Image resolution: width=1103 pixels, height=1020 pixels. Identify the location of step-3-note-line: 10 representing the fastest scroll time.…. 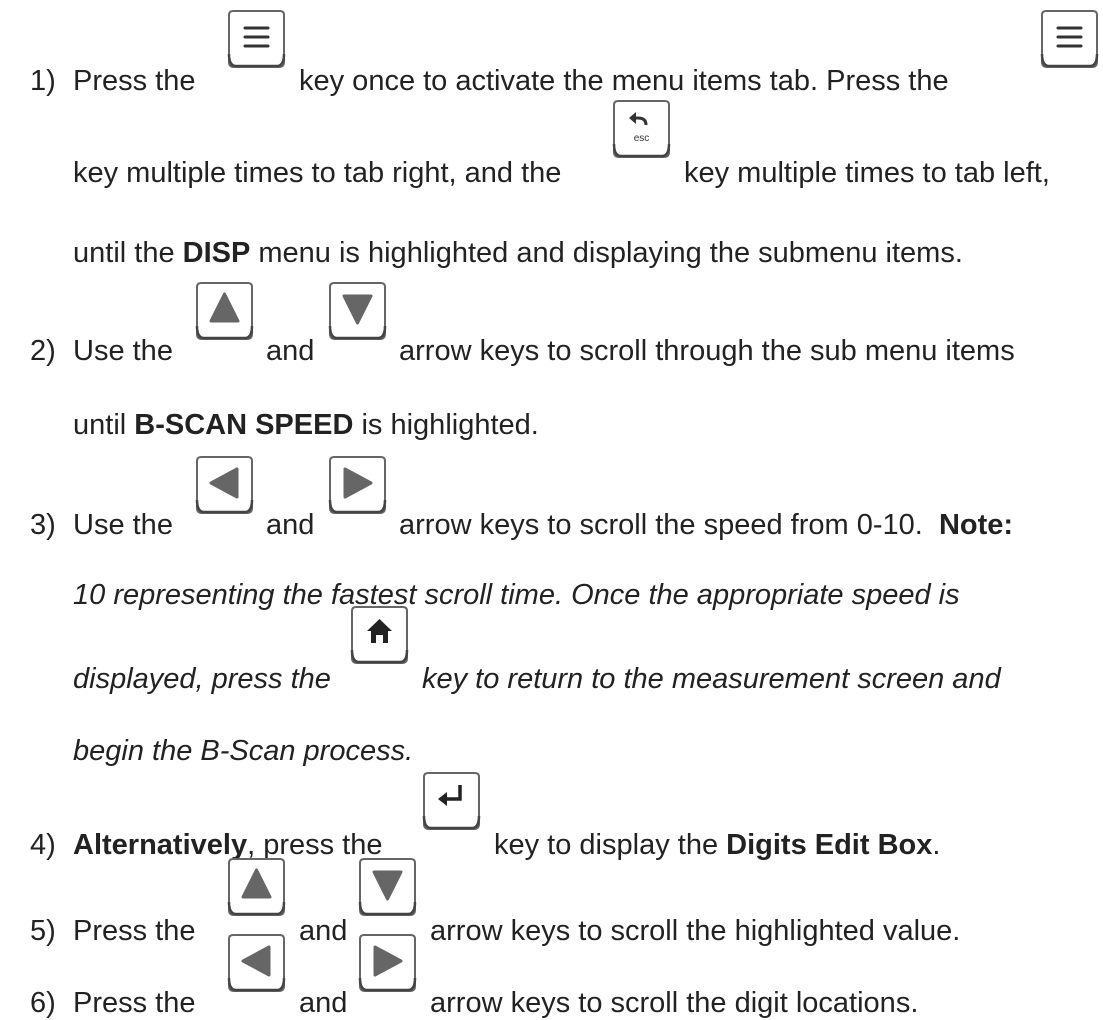
(516, 595).